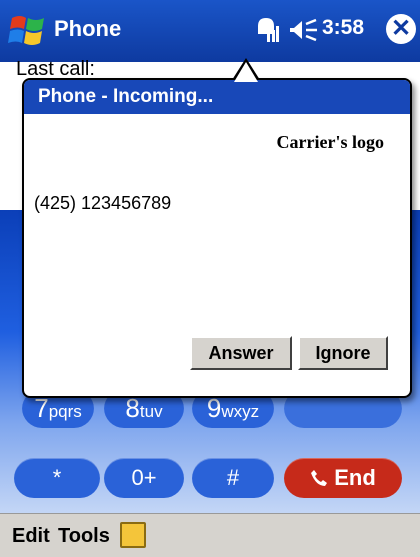 The width and height of the screenshot is (420, 557). I want to click on windows-start-icon, so click(28, 31).